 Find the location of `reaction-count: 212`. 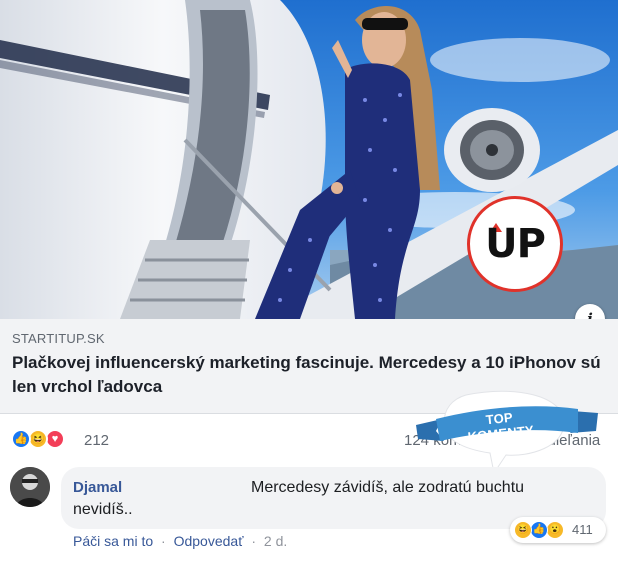

reaction-count: 212 is located at coordinates (96, 440).